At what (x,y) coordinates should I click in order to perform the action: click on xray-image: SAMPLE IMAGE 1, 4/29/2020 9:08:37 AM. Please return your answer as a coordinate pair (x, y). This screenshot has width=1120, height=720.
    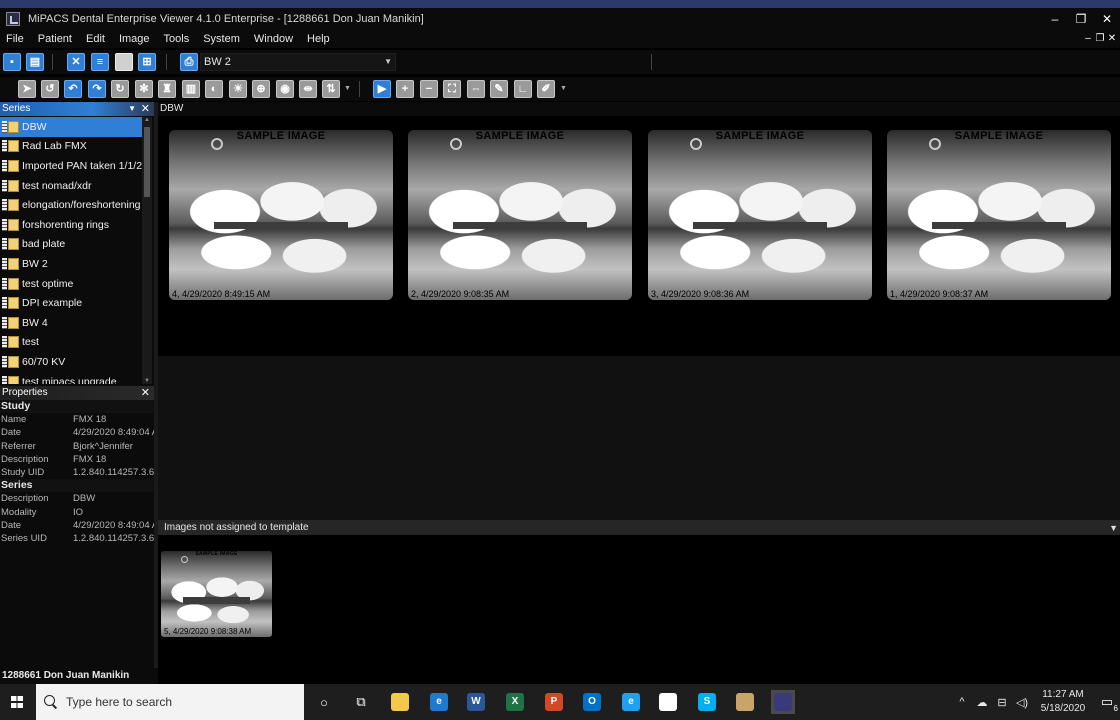
    Looking at the image, I should click on (999, 215).